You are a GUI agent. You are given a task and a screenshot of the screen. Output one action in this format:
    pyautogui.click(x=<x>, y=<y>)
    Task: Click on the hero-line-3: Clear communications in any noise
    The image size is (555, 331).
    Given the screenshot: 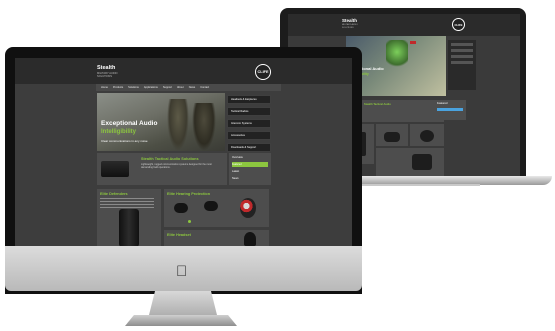 What is the action you would take?
    pyautogui.click(x=124, y=141)
    